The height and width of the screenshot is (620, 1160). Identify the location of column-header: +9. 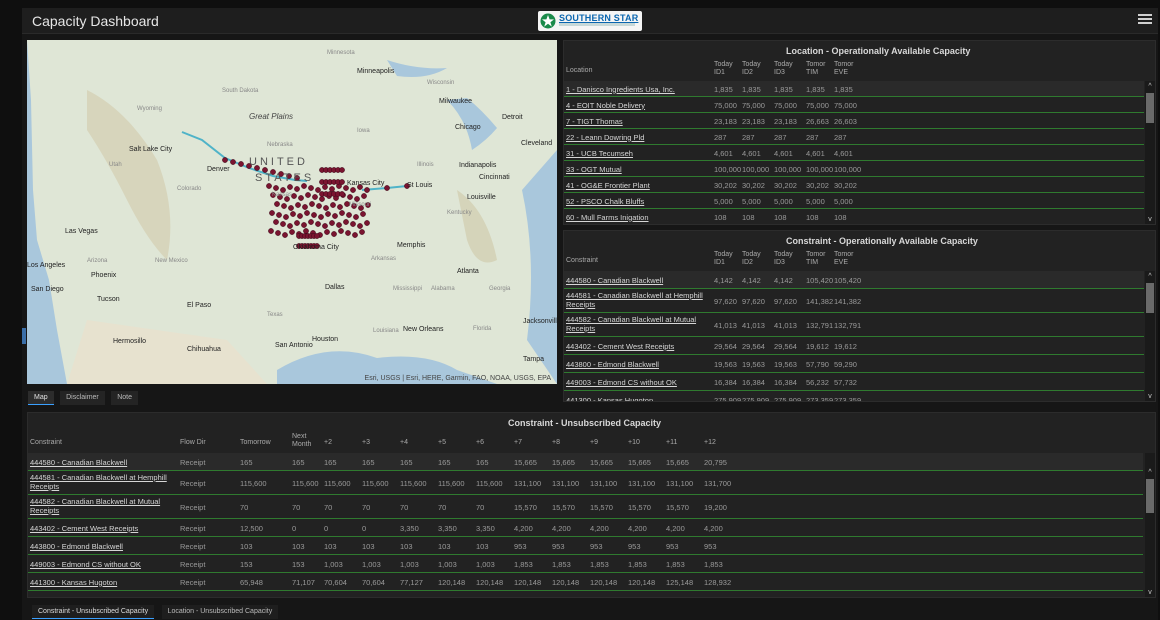
(594, 443).